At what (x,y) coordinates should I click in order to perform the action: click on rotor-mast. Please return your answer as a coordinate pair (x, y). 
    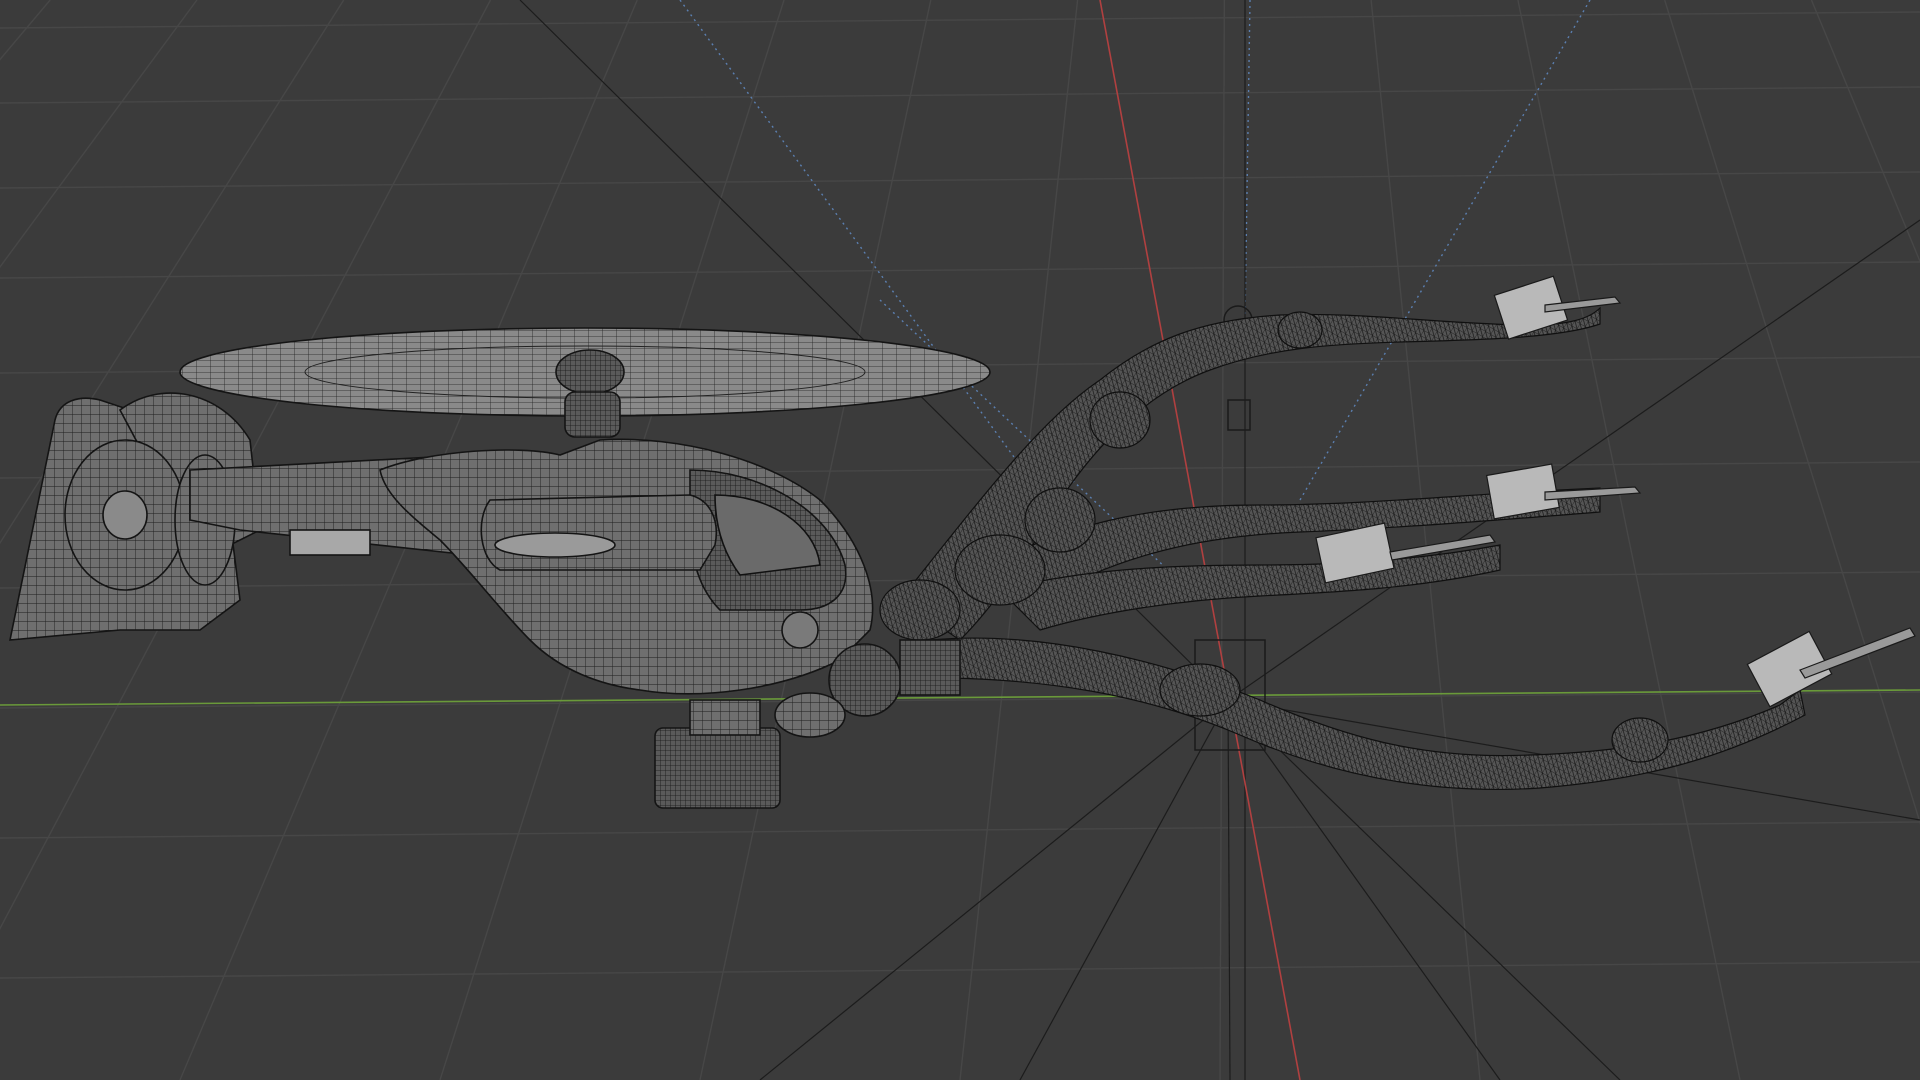
    Looking at the image, I should click on (592, 414).